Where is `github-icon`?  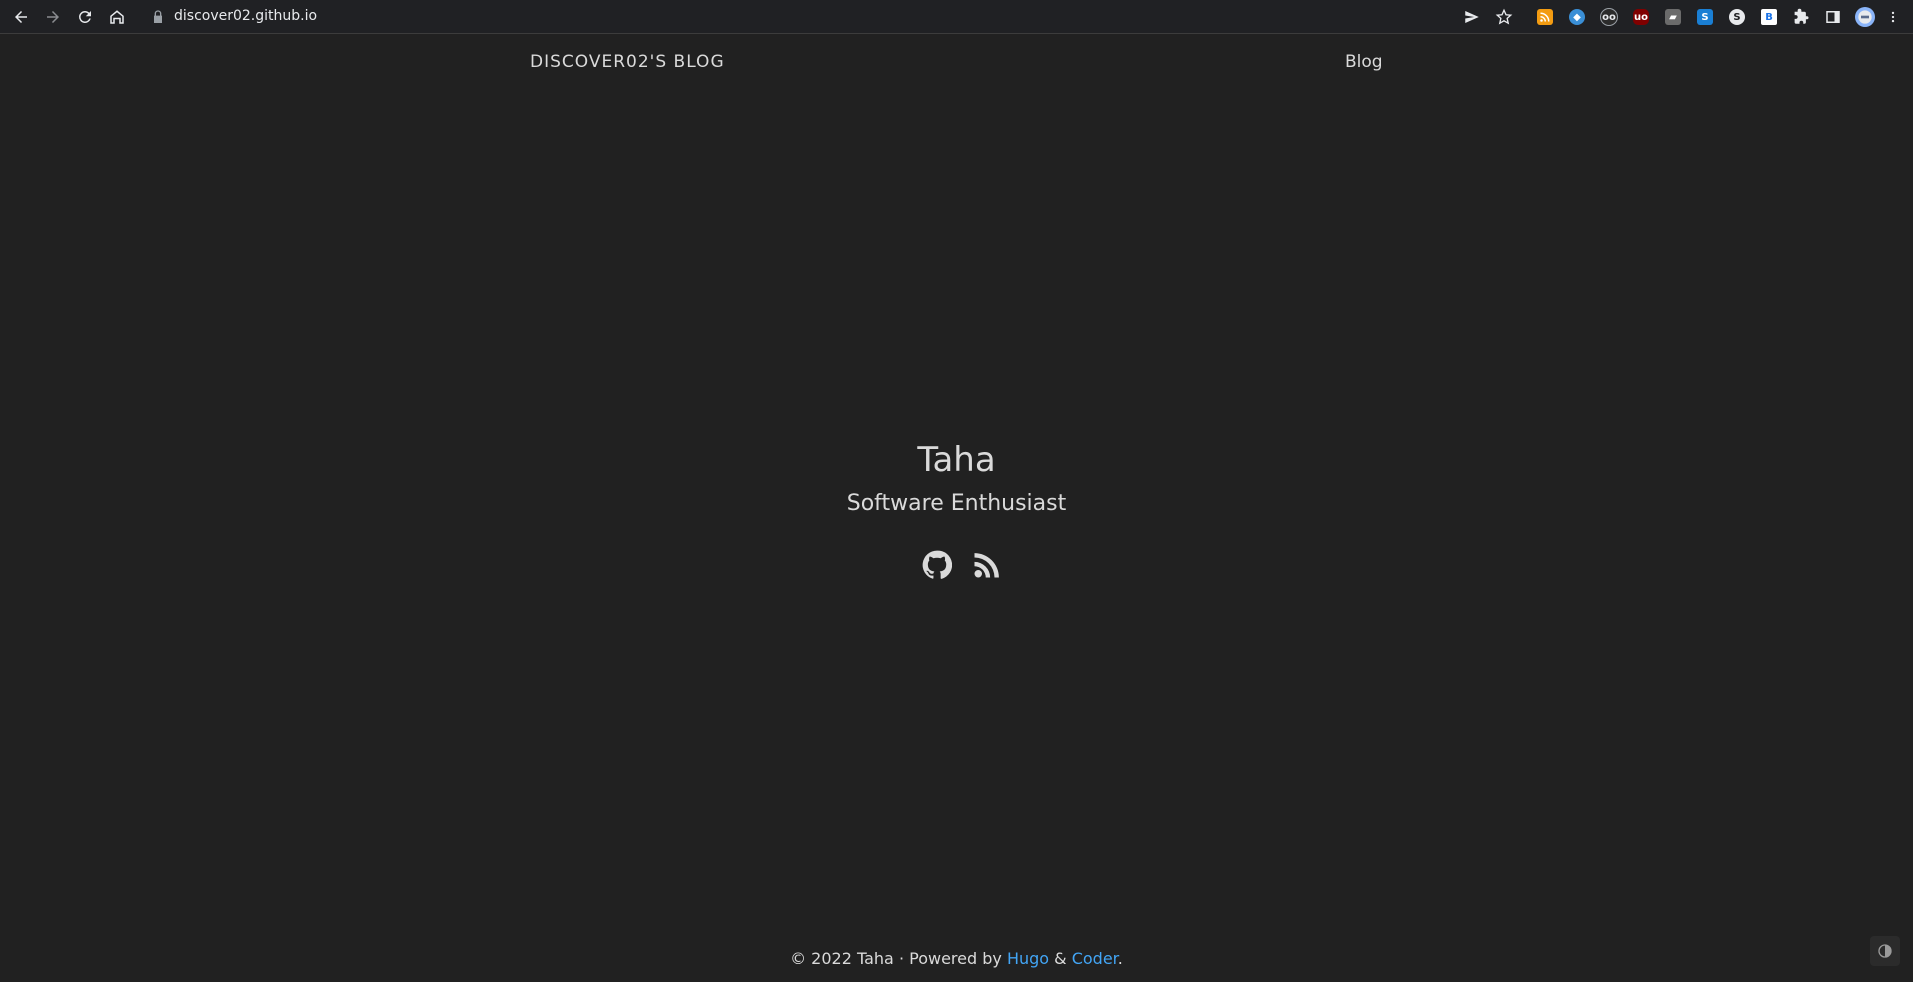
github-icon is located at coordinates (937, 564).